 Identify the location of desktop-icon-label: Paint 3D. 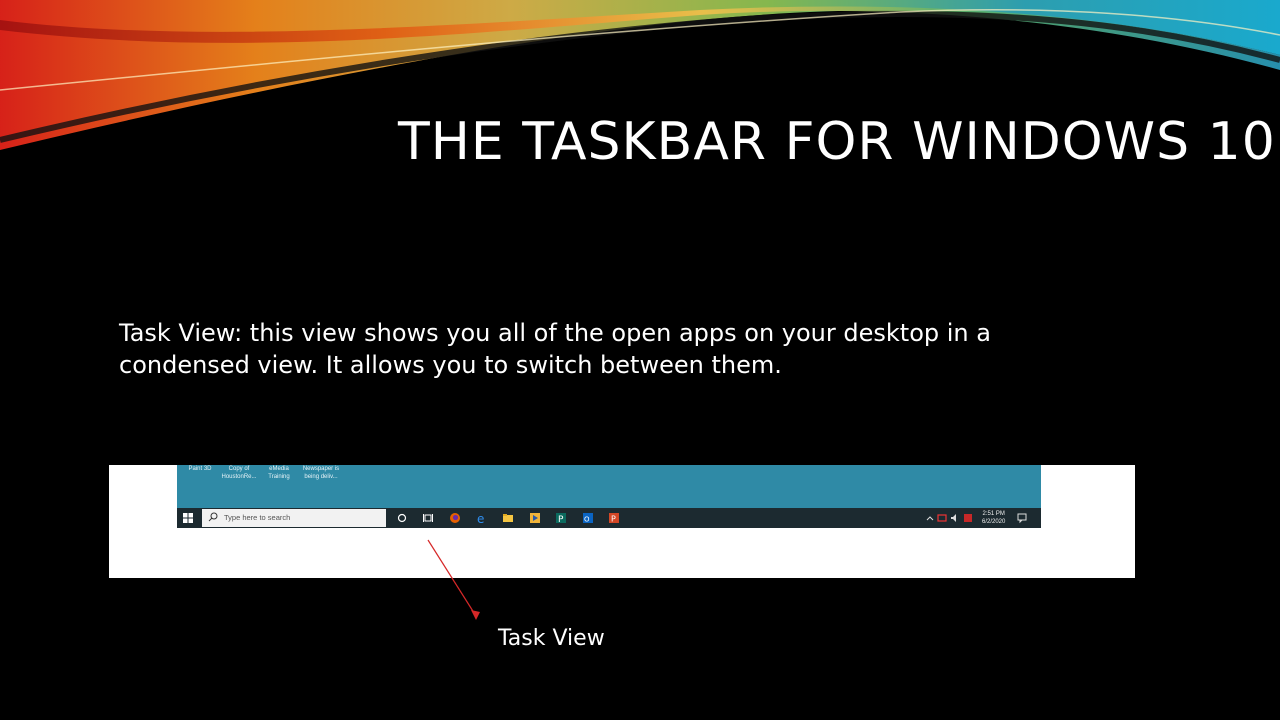
(200, 469).